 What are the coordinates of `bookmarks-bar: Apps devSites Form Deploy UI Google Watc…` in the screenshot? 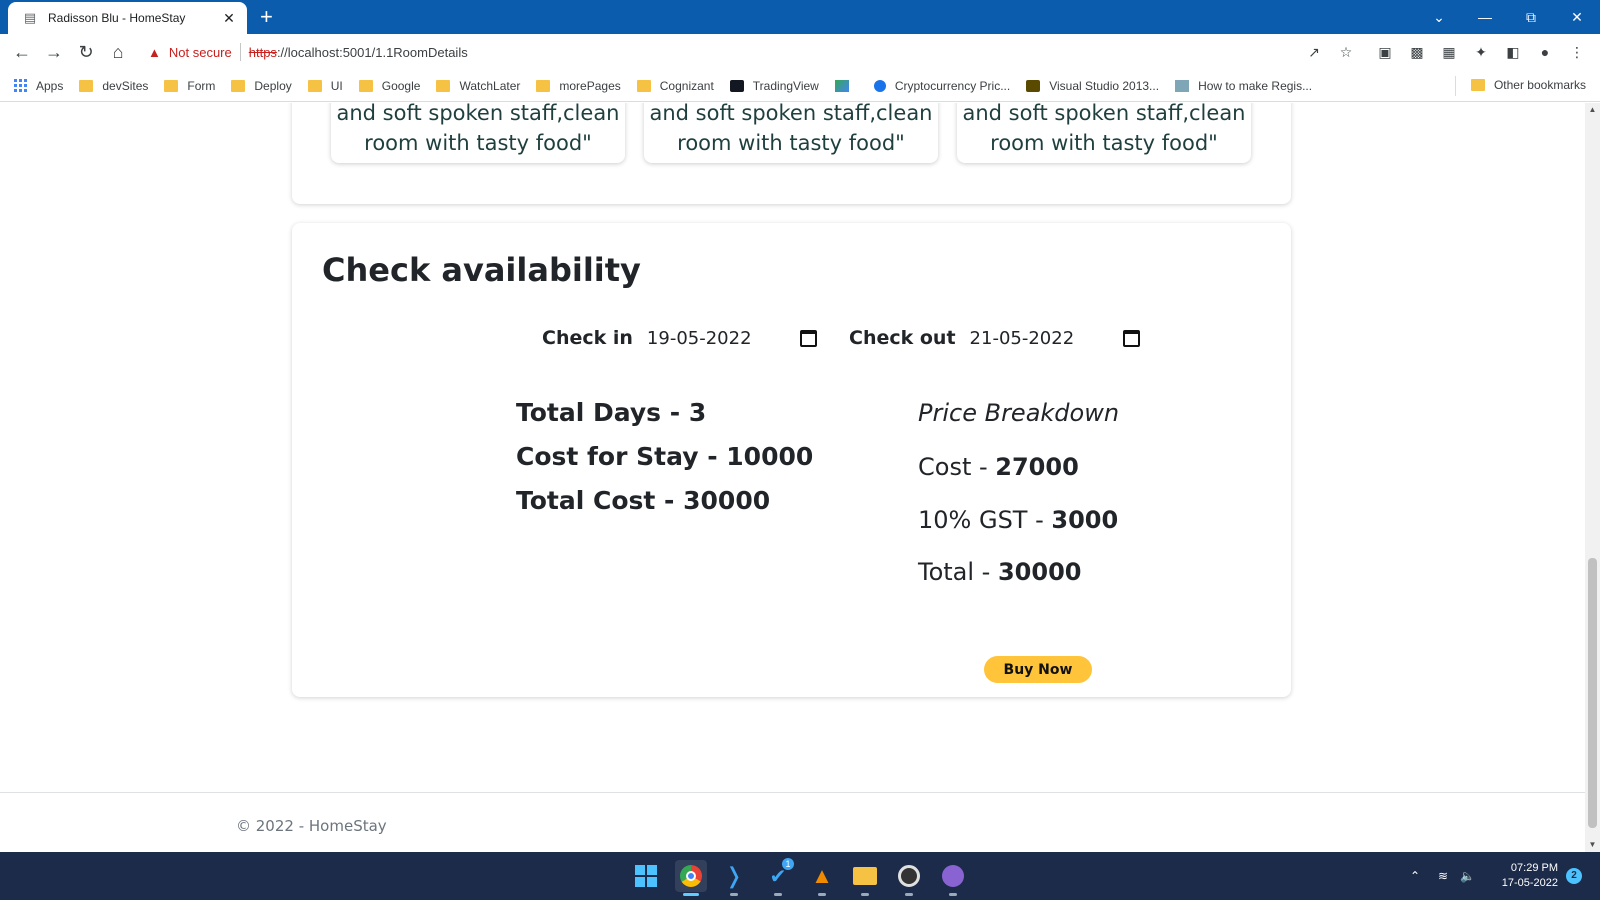 It's located at (800, 86).